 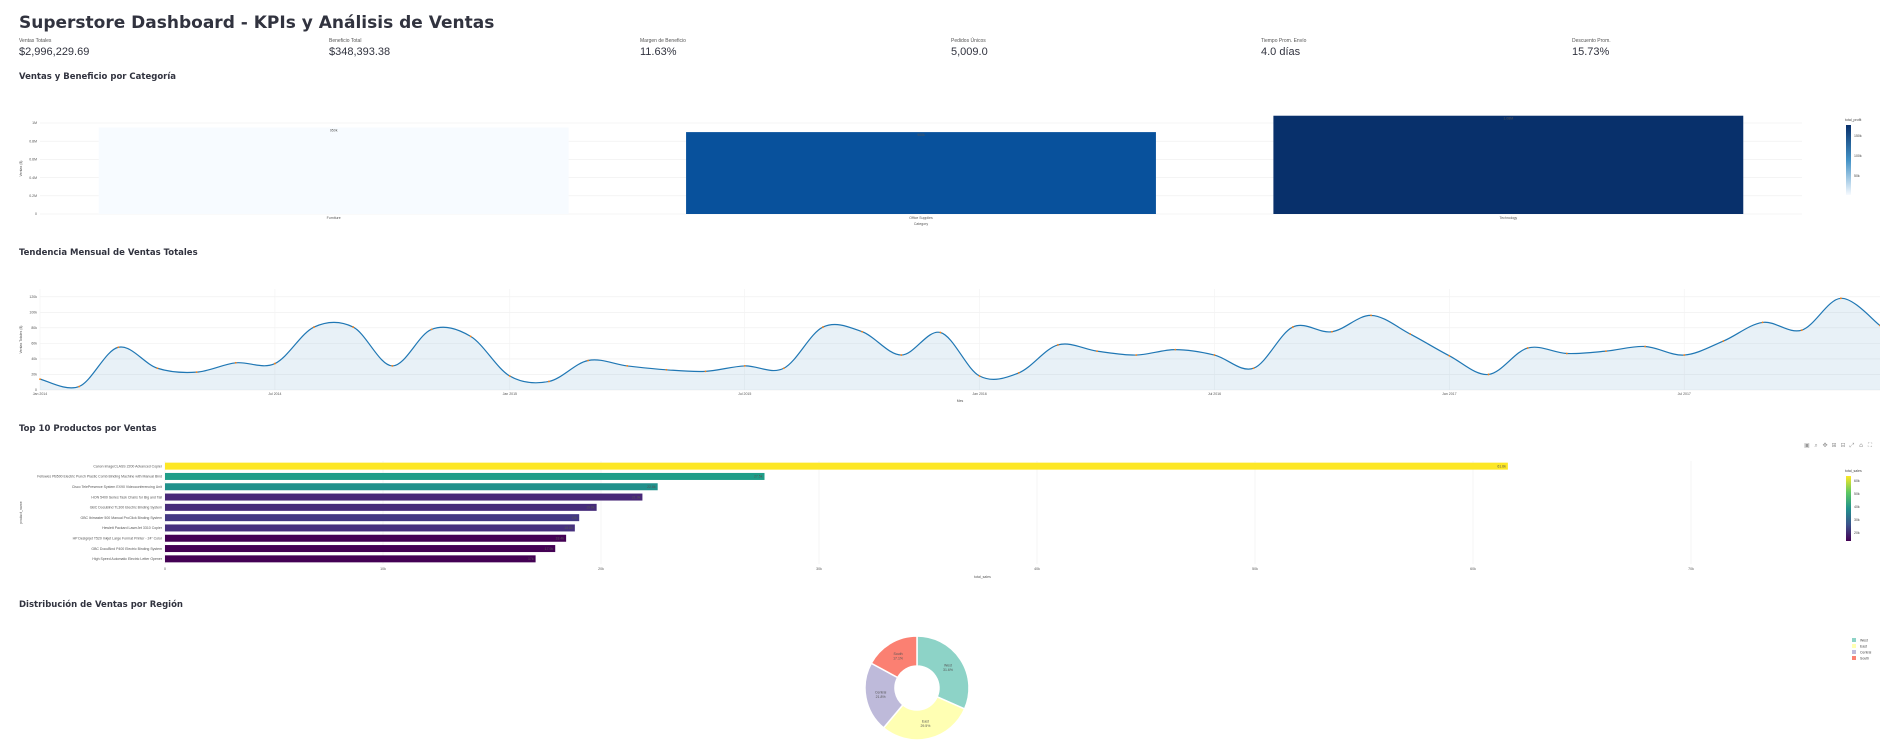 I want to click on bar-value-label: 1.08M, so click(x=1508, y=119).